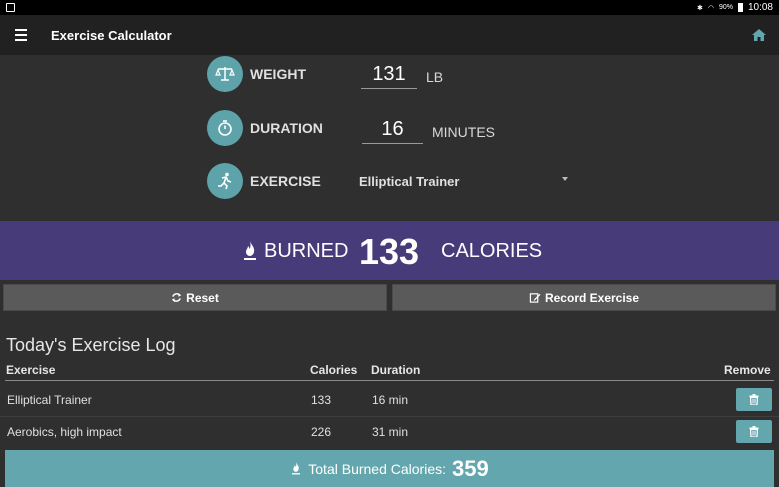  What do you see at coordinates (389, 75) in the screenshot?
I see `weight-input: 131` at bounding box center [389, 75].